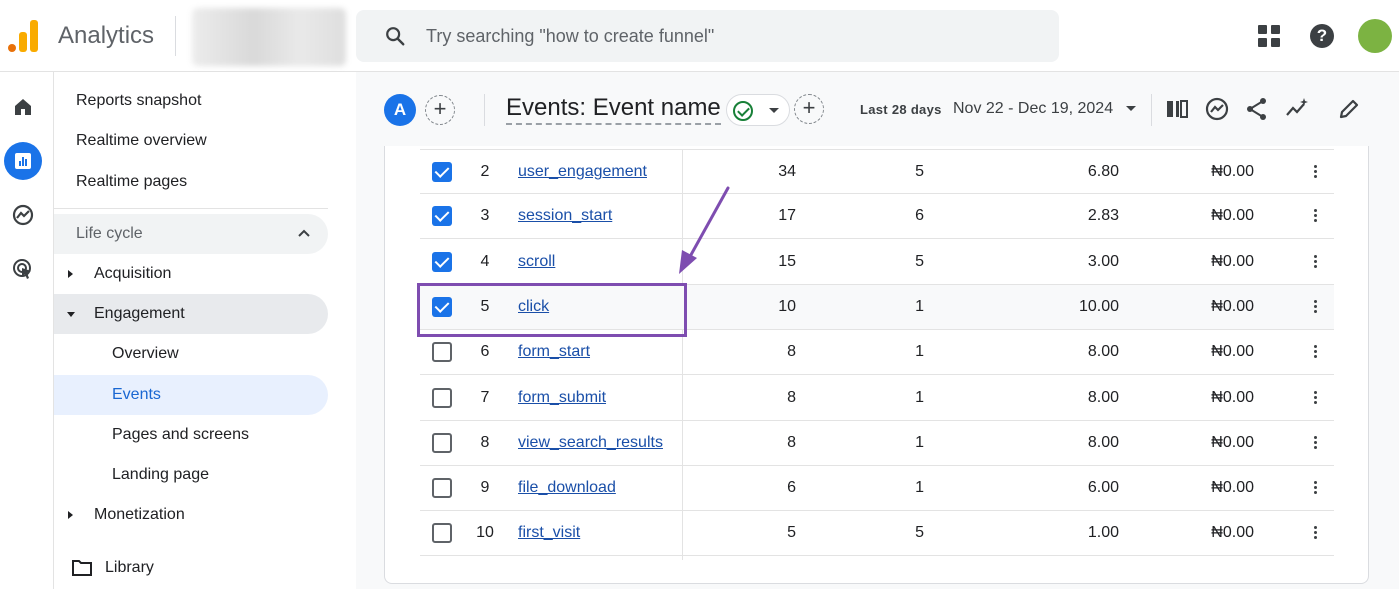  Describe the element at coordinates (552, 310) in the screenshot. I see `highlight-annotation-box` at that location.